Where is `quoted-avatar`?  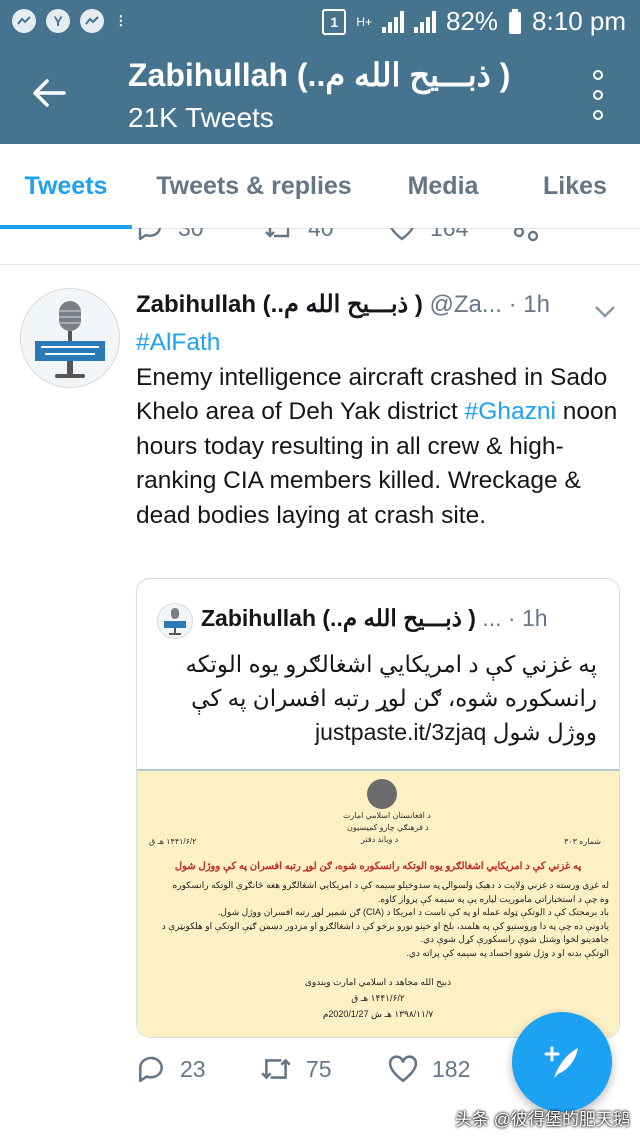 quoted-avatar is located at coordinates (175, 621).